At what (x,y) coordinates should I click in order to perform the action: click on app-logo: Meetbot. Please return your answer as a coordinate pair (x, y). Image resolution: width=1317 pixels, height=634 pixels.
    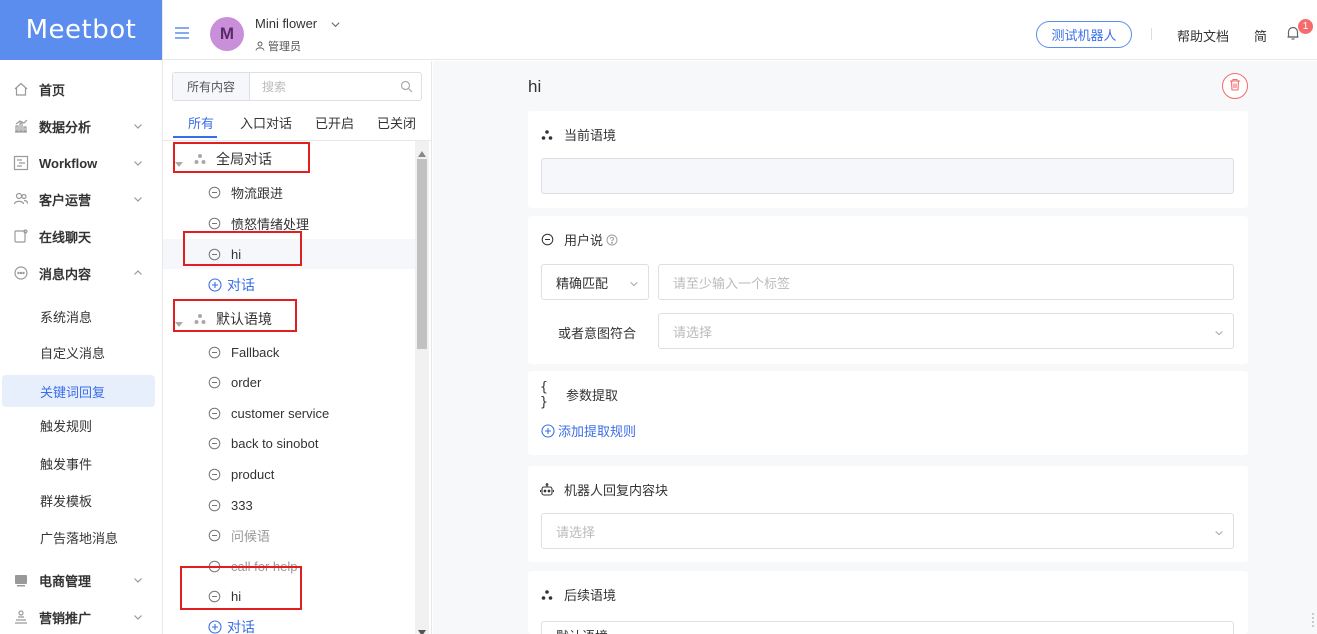
    Looking at the image, I should click on (81, 30).